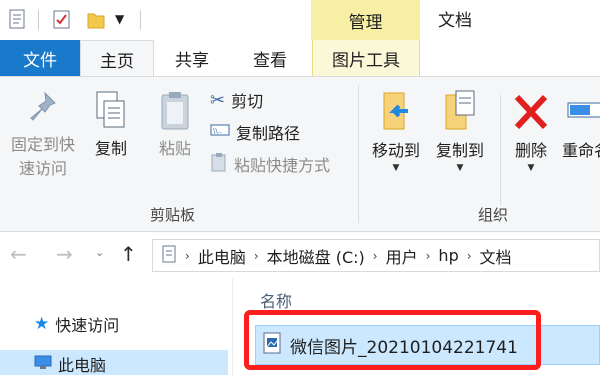 Image resolution: width=600 pixels, height=375 pixels. Describe the element at coordinates (40, 58) in the screenshot. I see `tab-file: 文件` at that location.